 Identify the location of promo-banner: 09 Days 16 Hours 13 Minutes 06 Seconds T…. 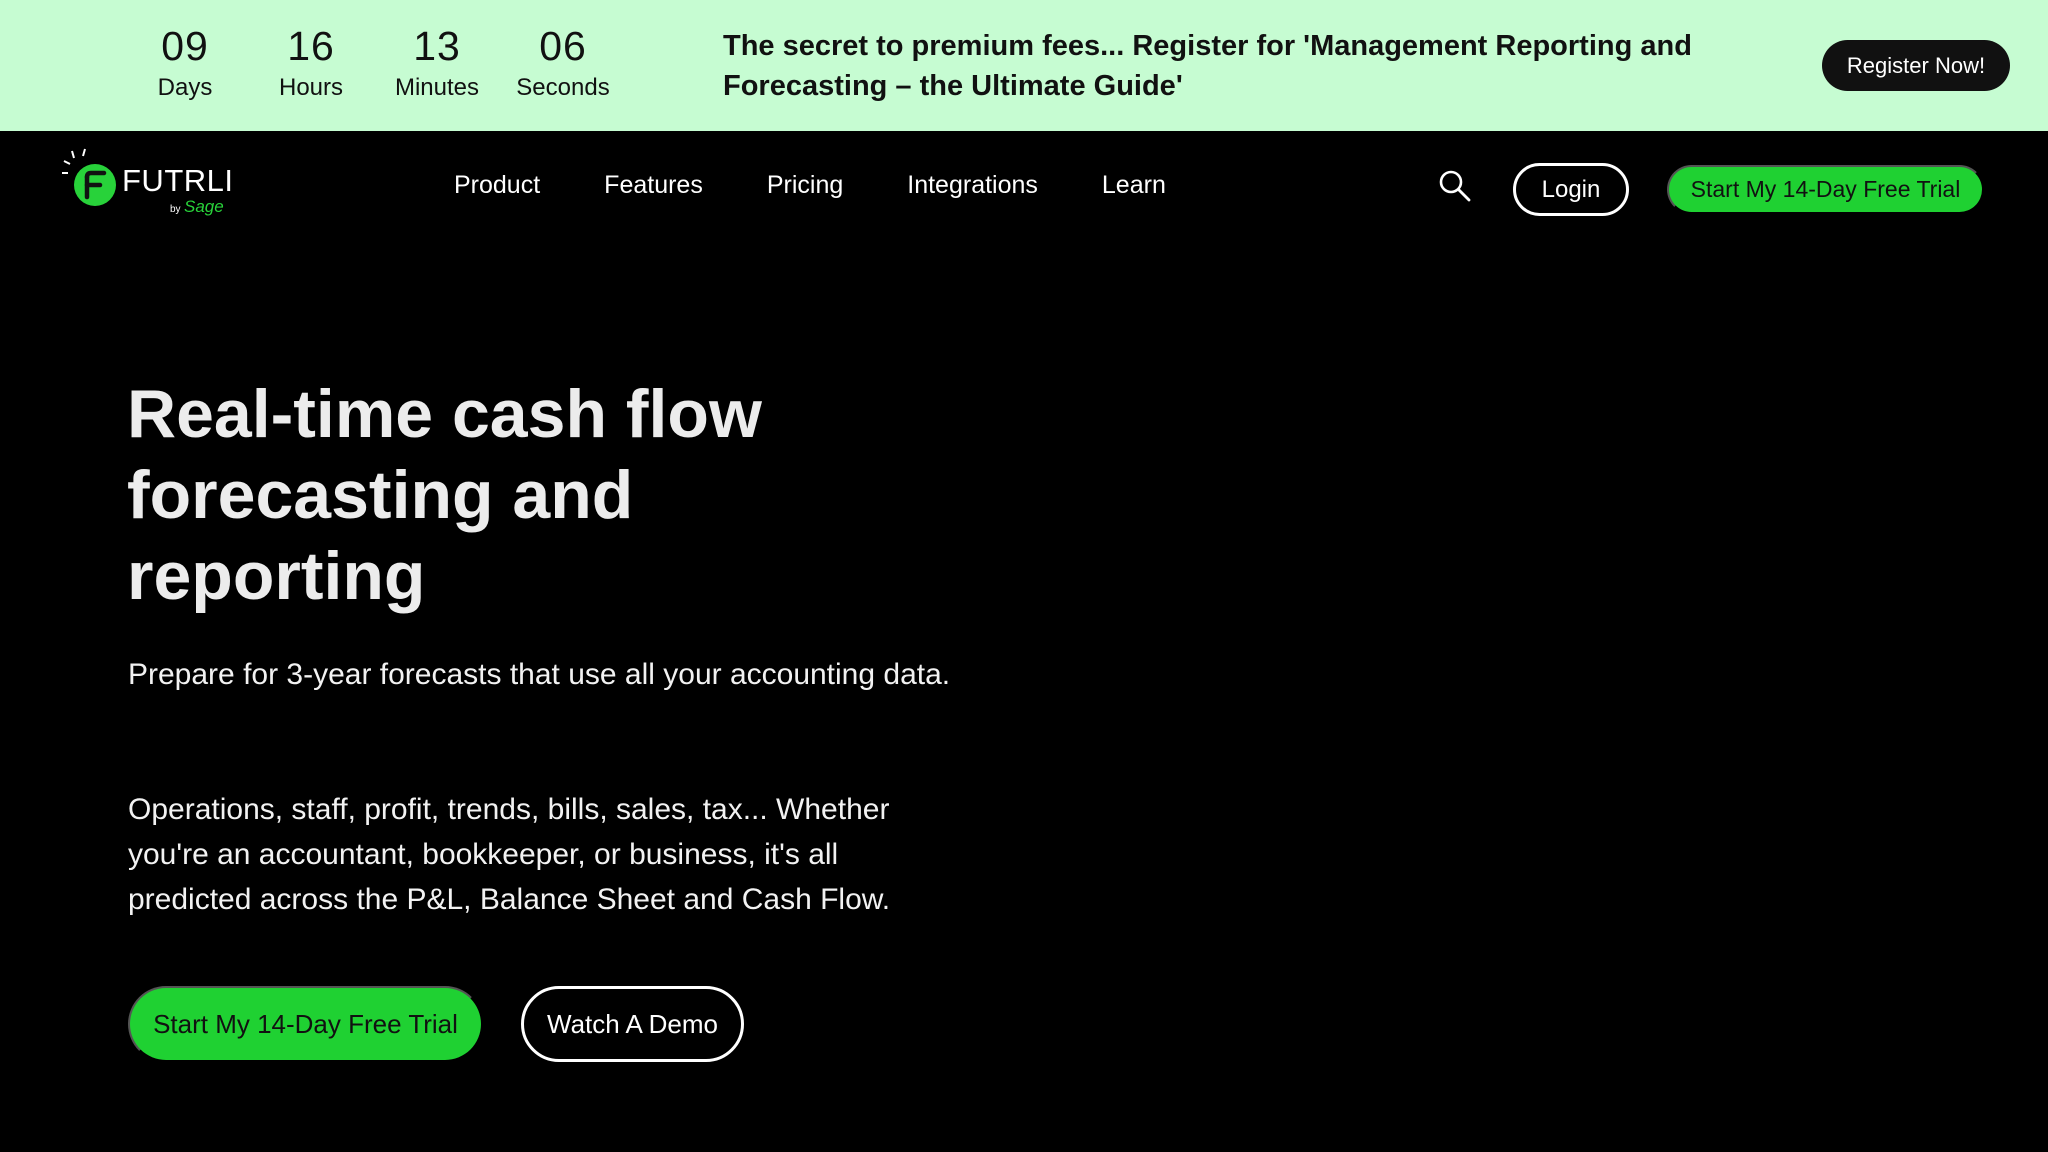
(1024, 65).